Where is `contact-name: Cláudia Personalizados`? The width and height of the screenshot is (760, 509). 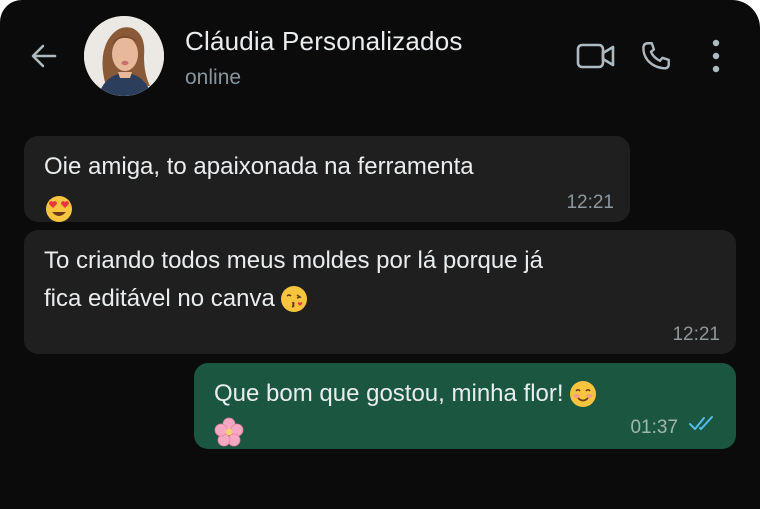 contact-name: Cláudia Personalizados is located at coordinates (324, 41).